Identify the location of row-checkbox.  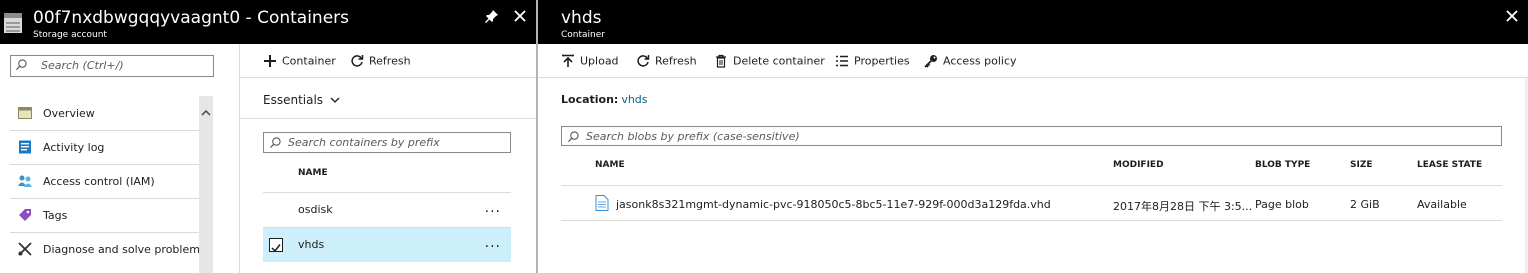
(276, 245).